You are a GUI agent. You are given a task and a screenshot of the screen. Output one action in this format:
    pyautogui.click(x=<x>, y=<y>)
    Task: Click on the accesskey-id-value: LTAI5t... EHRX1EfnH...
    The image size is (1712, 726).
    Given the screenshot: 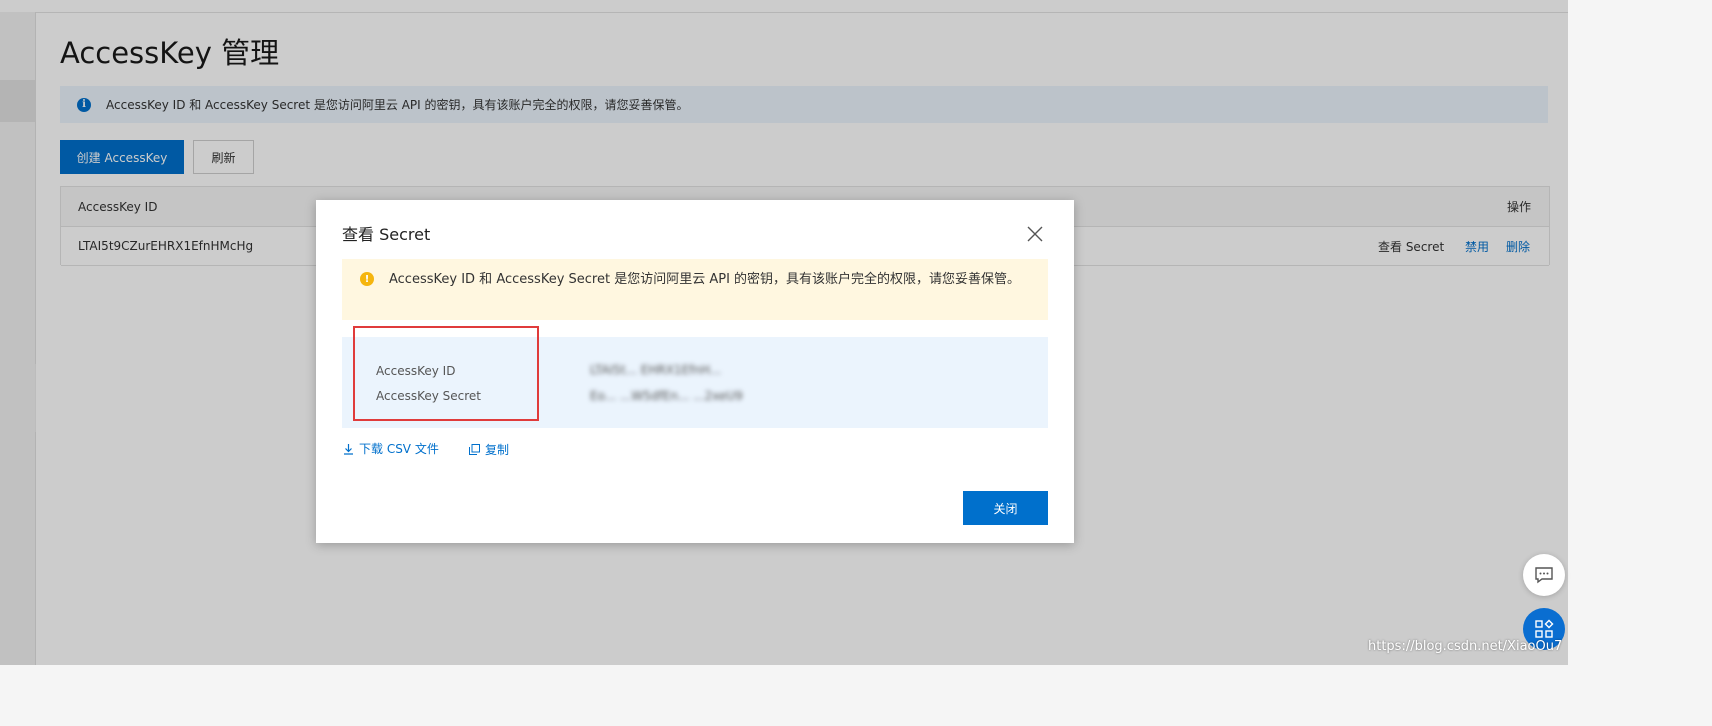 What is the action you would take?
    pyautogui.click(x=656, y=370)
    